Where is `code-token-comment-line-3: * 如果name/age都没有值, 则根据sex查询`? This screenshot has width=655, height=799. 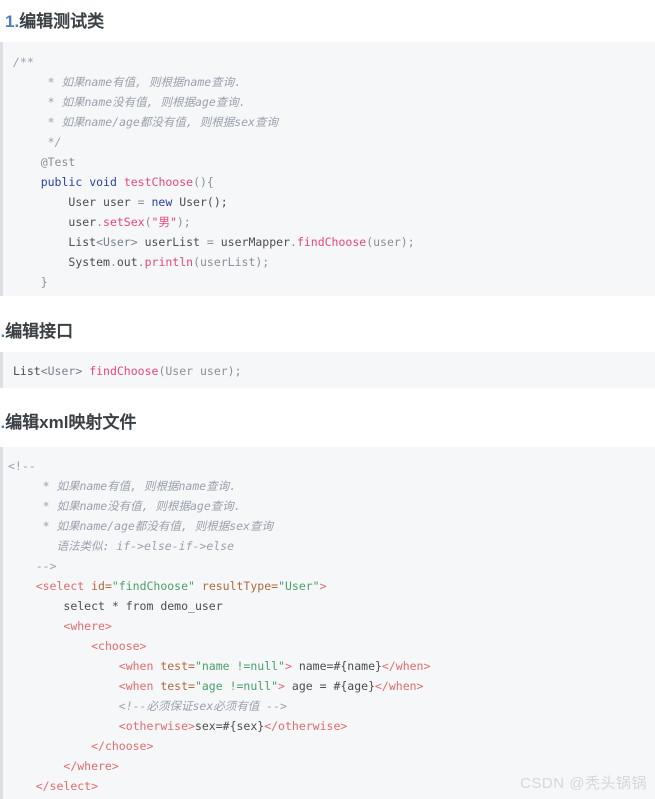
code-token-comment-line-3: * 如果name/age都没有值, 则根据sex查询 is located at coordinates (162, 122).